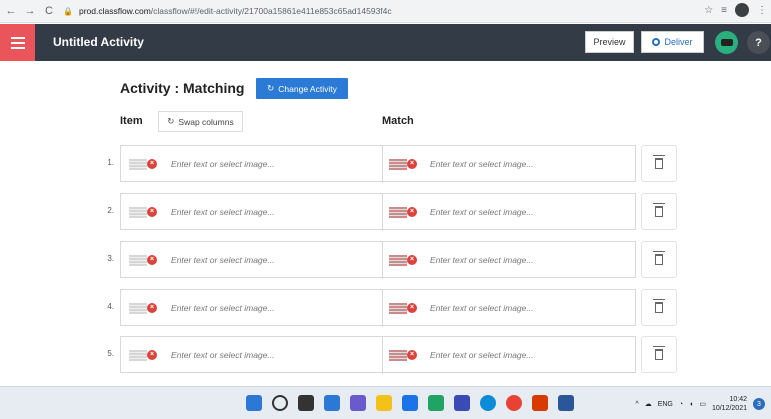 The width and height of the screenshot is (771, 419). Describe the element at coordinates (724, 10) in the screenshot. I see `reading-list-icon: ≡` at that location.